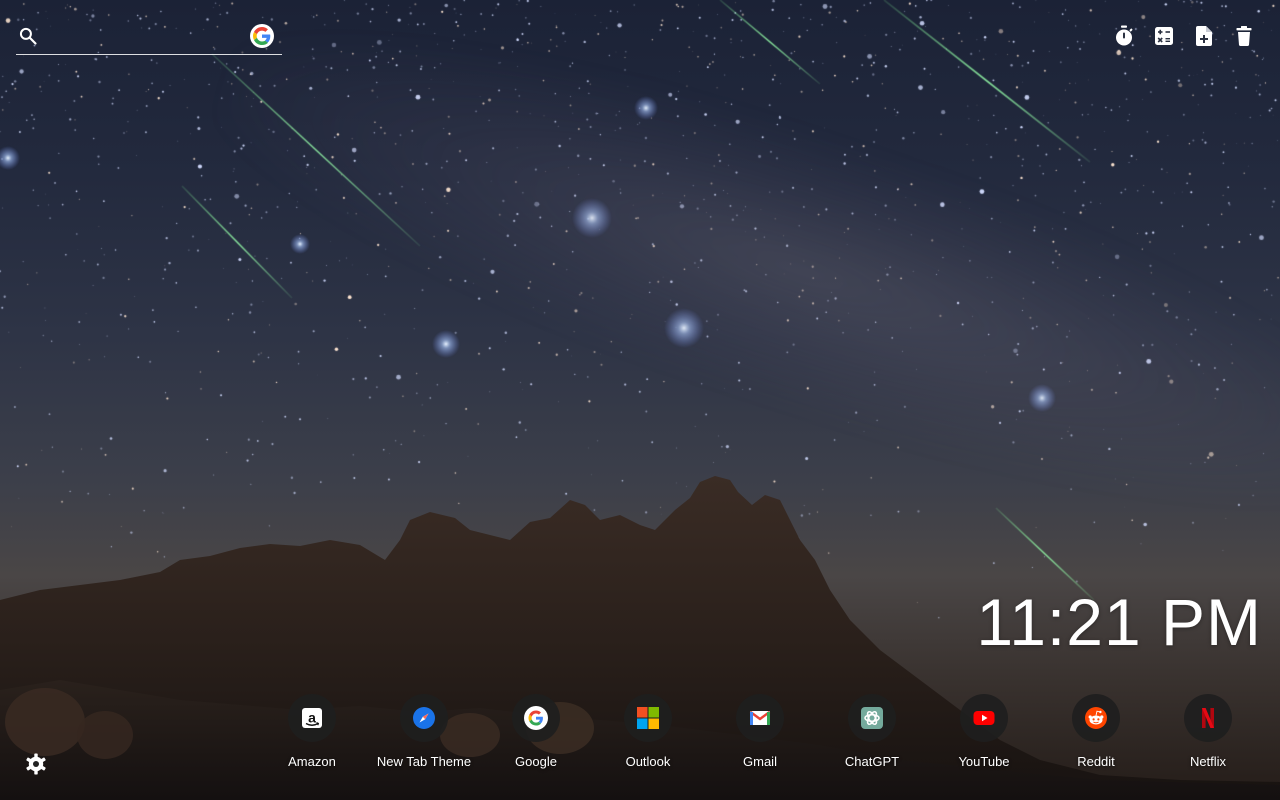  Describe the element at coordinates (1208, 761) in the screenshot. I see `shortcut-label: Netflix` at that location.